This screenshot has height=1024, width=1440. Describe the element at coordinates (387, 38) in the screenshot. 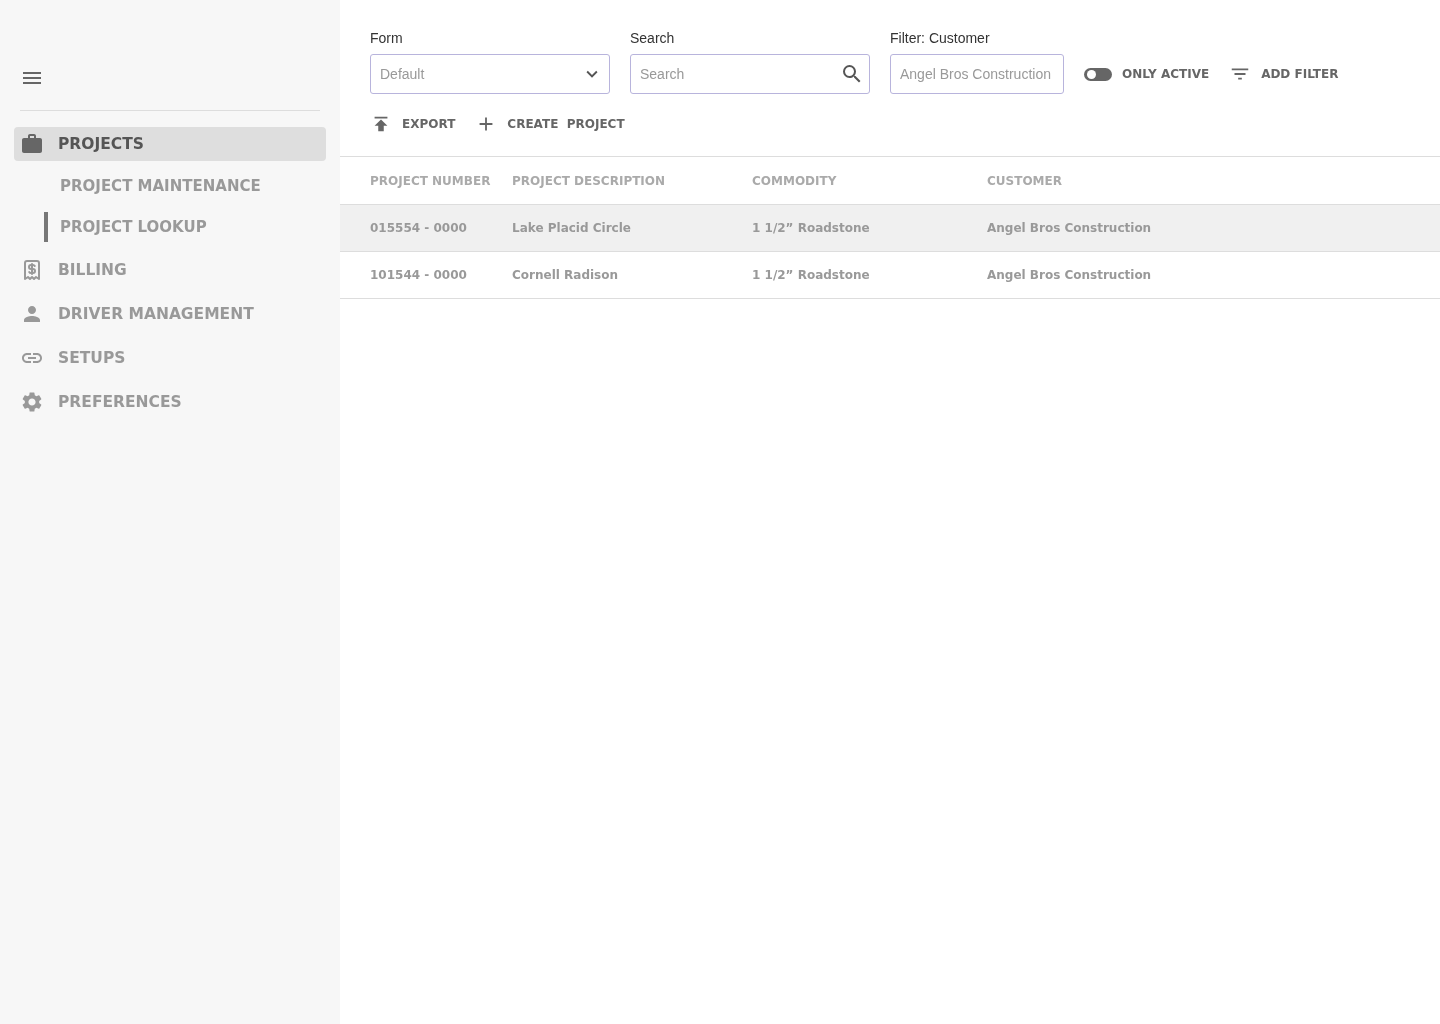

I see `field-label: Form` at that location.